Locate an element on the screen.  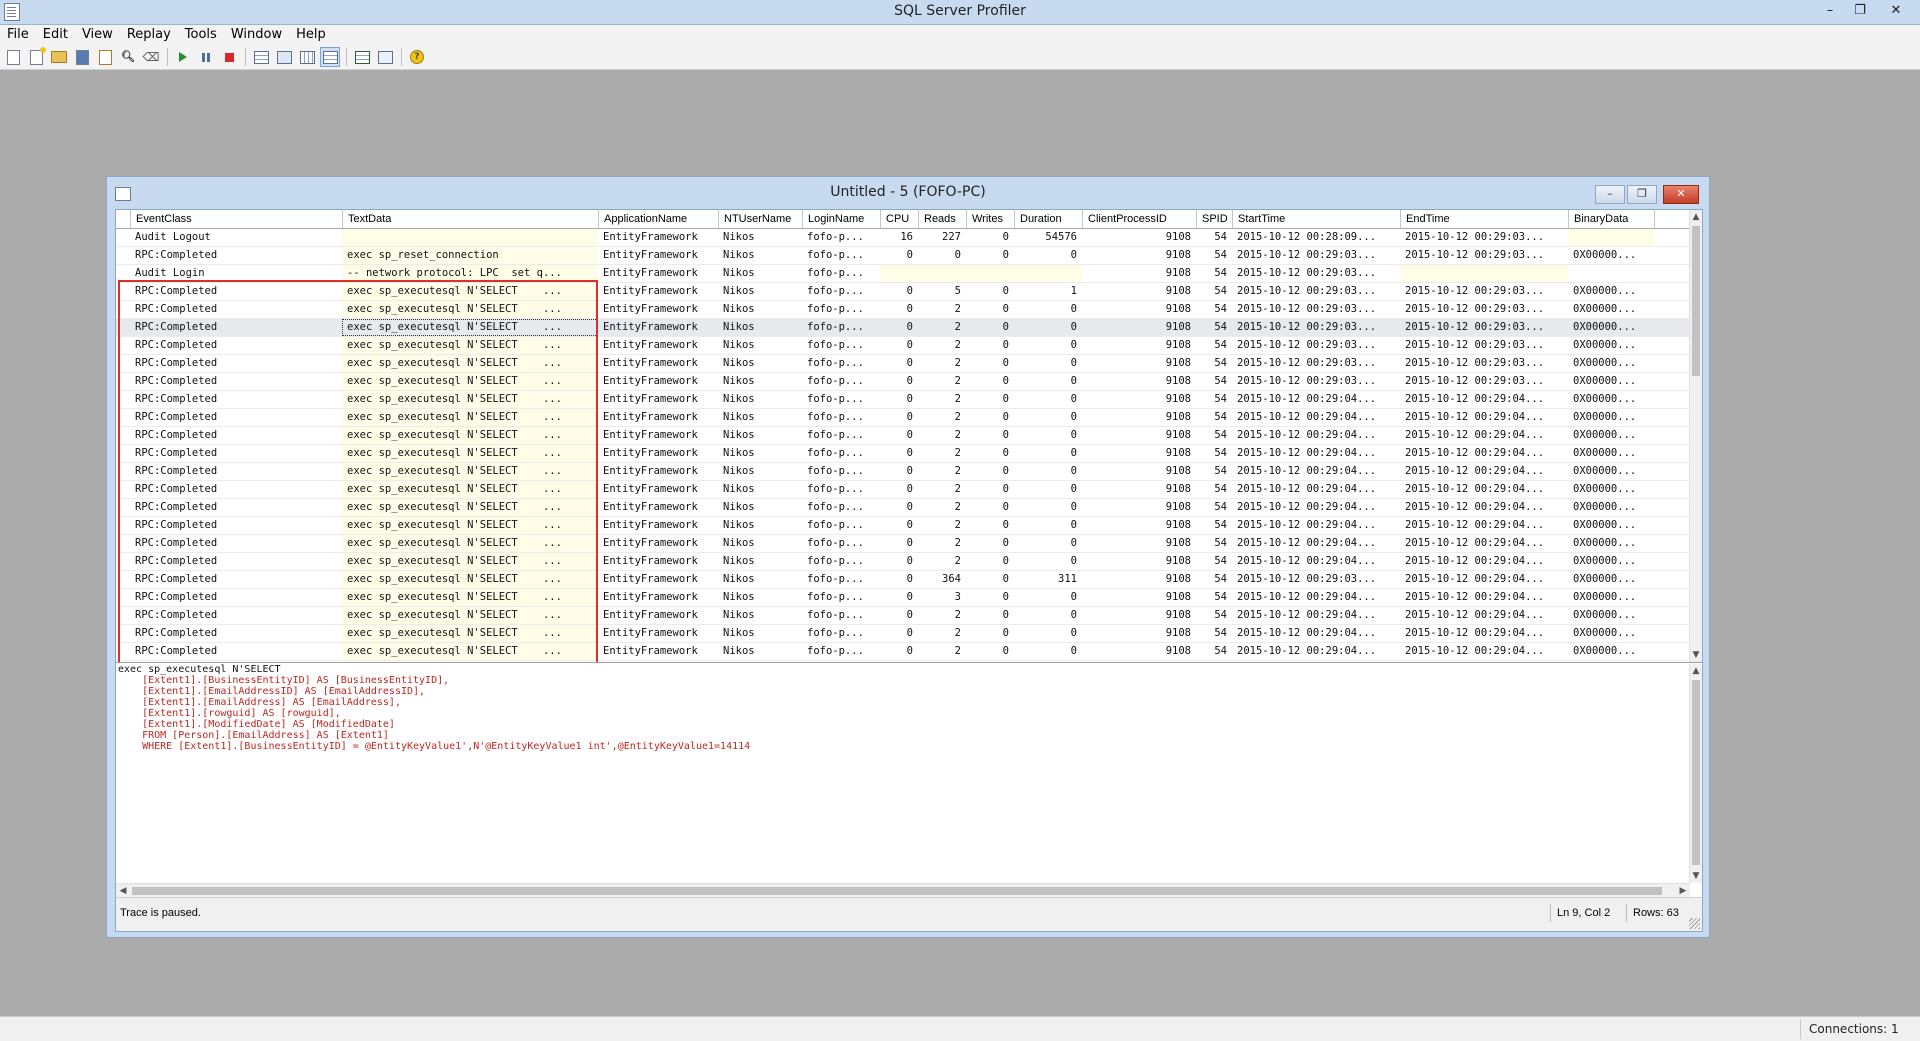
app-minimize-button: – is located at coordinates (1830, 11).